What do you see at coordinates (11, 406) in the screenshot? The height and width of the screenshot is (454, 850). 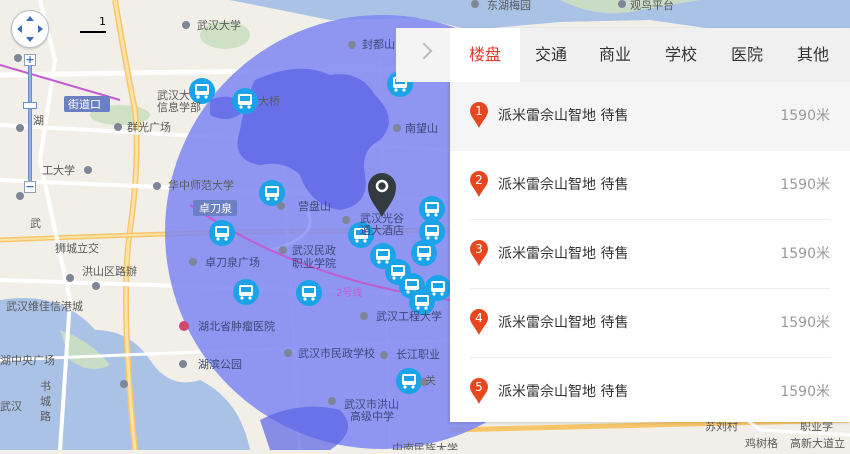 I see `map-label: 武汉` at bounding box center [11, 406].